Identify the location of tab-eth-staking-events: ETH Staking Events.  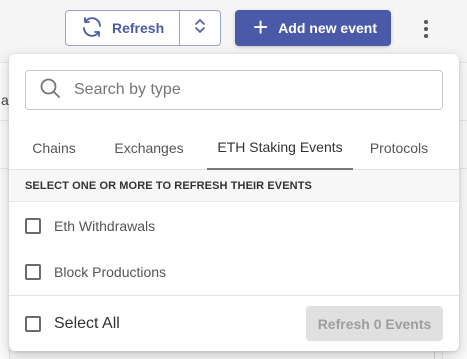
(280, 148).